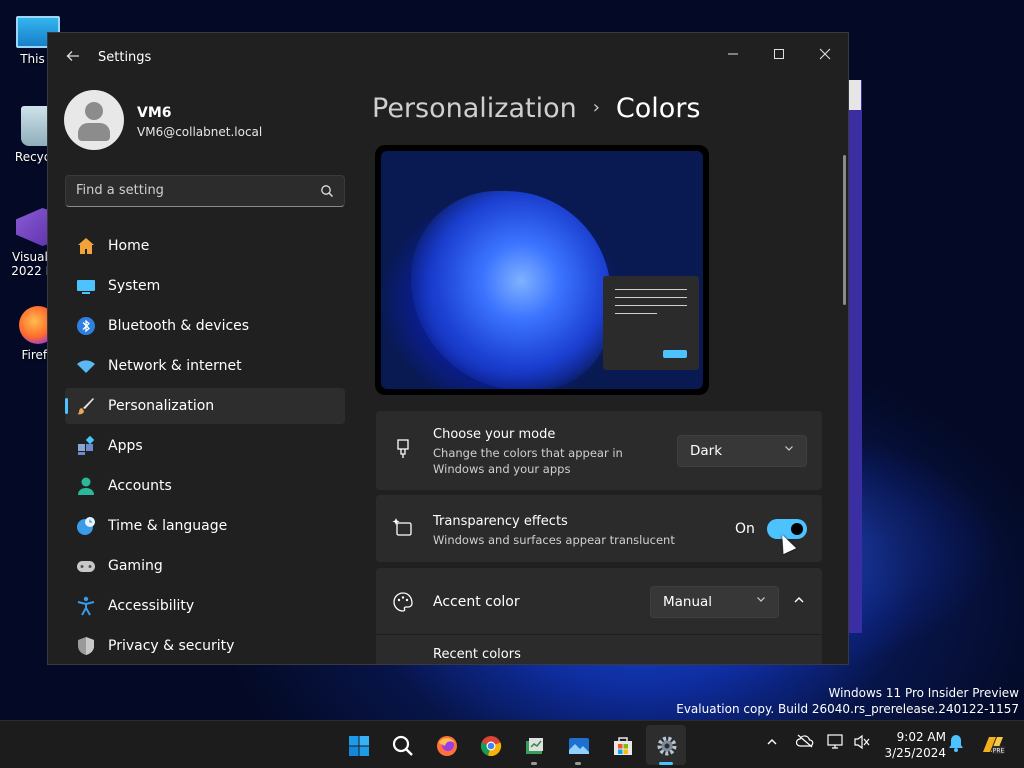 The width and height of the screenshot is (1024, 768). What do you see at coordinates (402, 527) in the screenshot?
I see `sparkle-window-icon` at bounding box center [402, 527].